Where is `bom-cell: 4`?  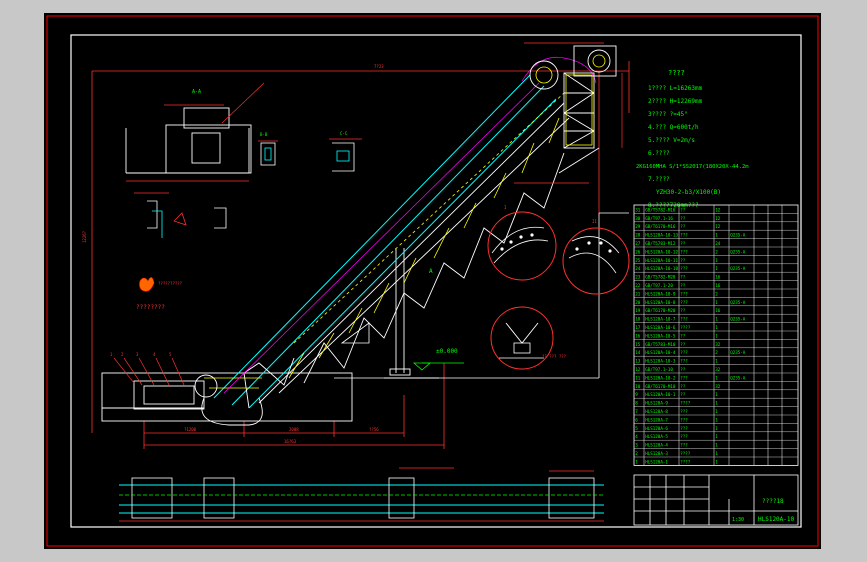 bom-cell: 4 is located at coordinates (636, 436).